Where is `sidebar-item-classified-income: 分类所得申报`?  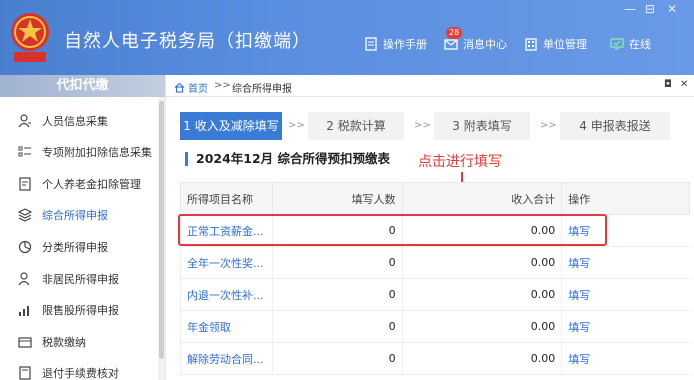
sidebar-item-classified-income: 分类所得申报 is located at coordinates (79, 247).